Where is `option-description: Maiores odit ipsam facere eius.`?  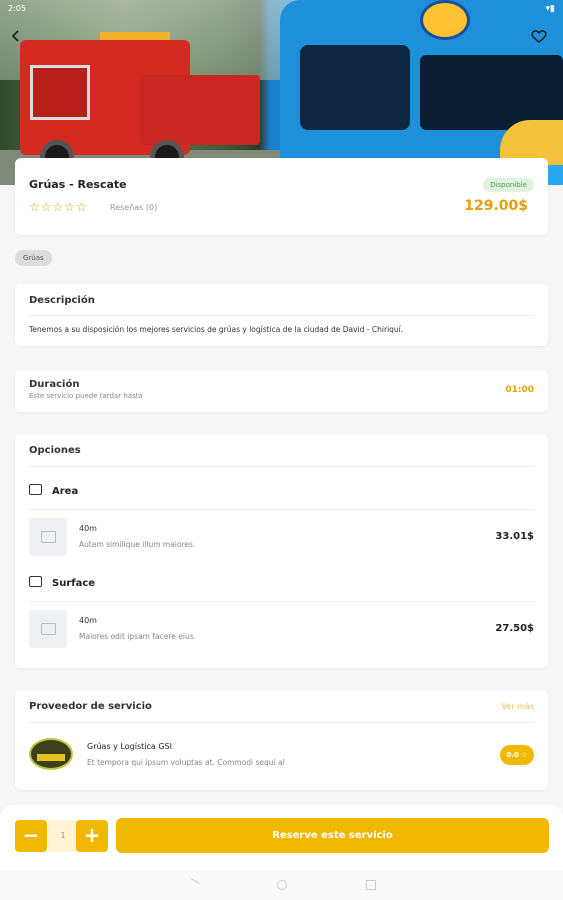
option-description: Maiores odit ipsam facere eius. is located at coordinates (137, 636).